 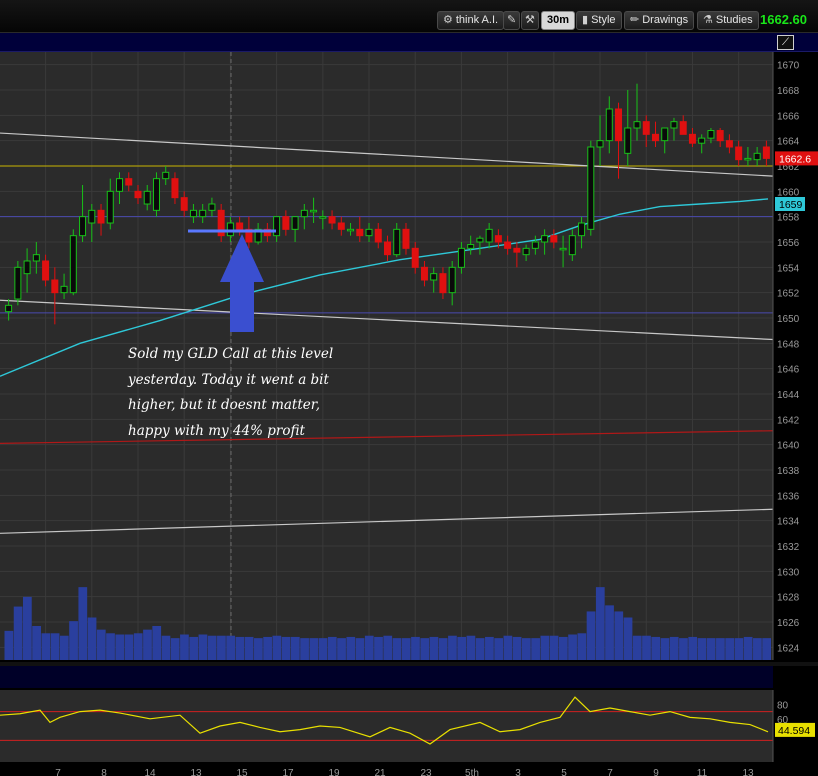 What do you see at coordinates (518, 772) in the screenshot?
I see `time-tick-label: 3` at bounding box center [518, 772].